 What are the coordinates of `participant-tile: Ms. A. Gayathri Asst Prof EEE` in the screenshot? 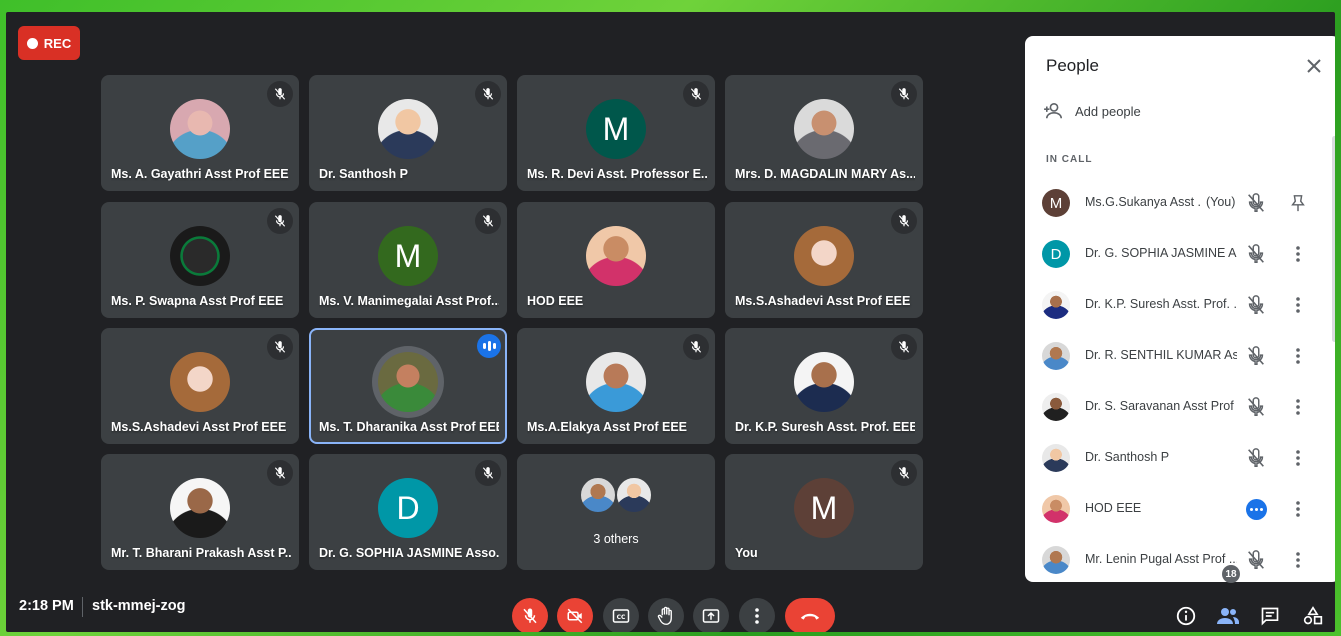 It's located at (200, 133).